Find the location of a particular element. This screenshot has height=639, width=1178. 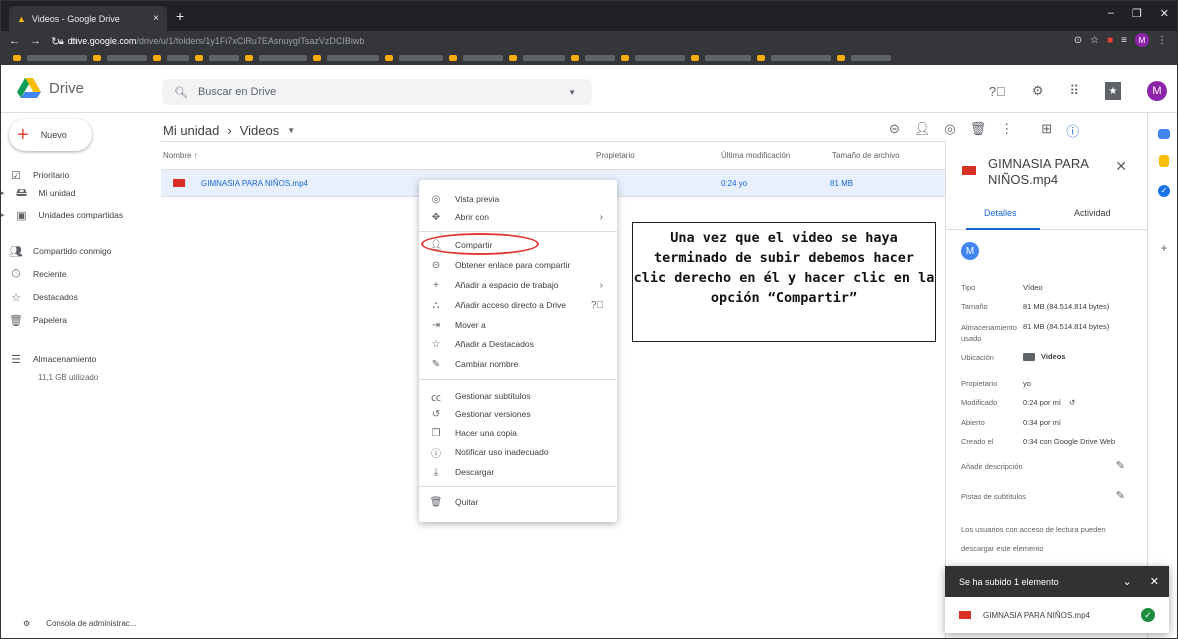

close-window-icon: ✕ is located at coordinates (1164, 13).